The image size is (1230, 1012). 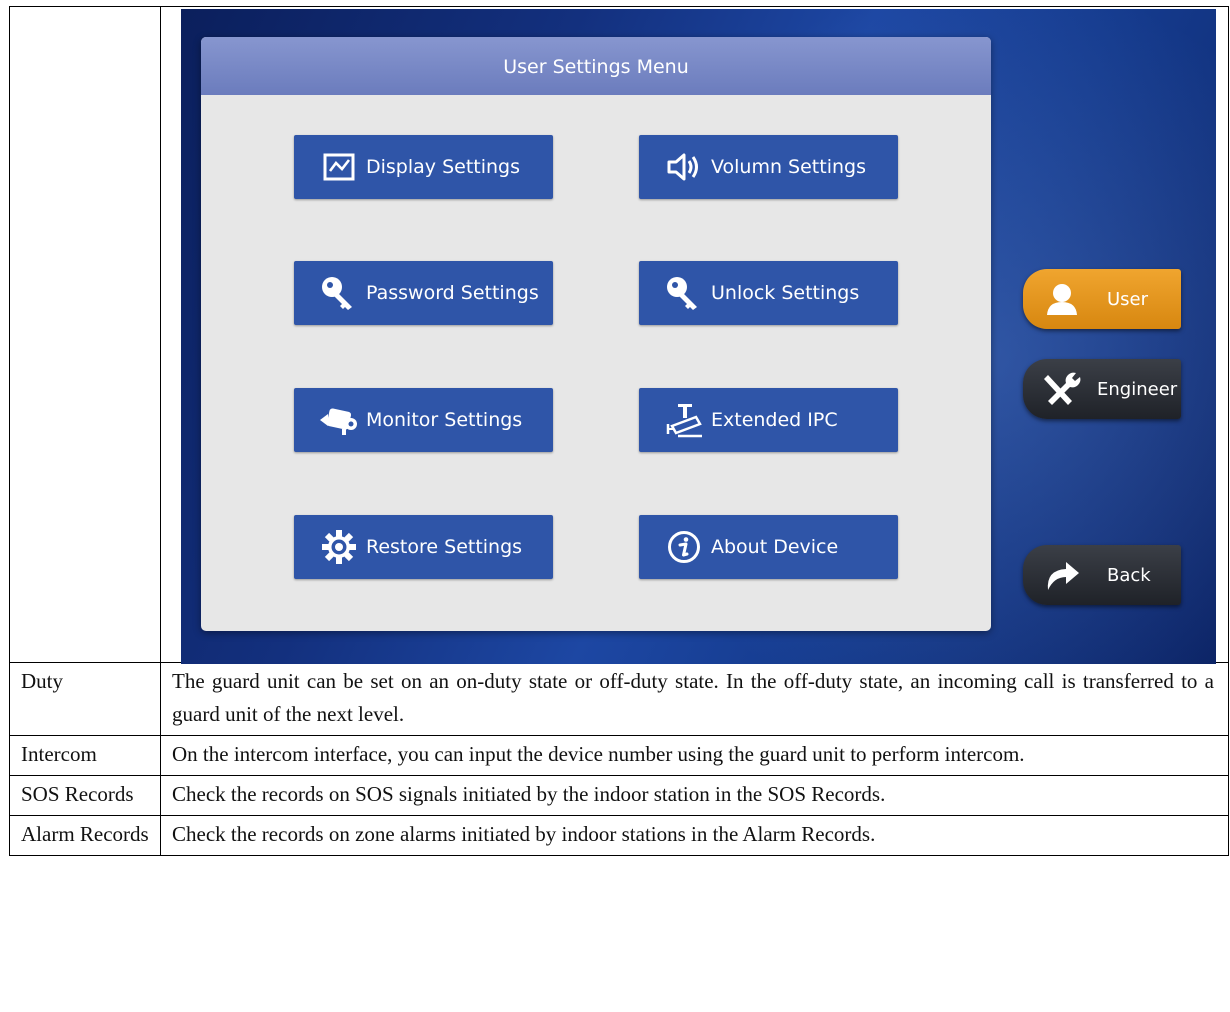 I want to click on restore-settings-button: Restore Settings, so click(x=423, y=547).